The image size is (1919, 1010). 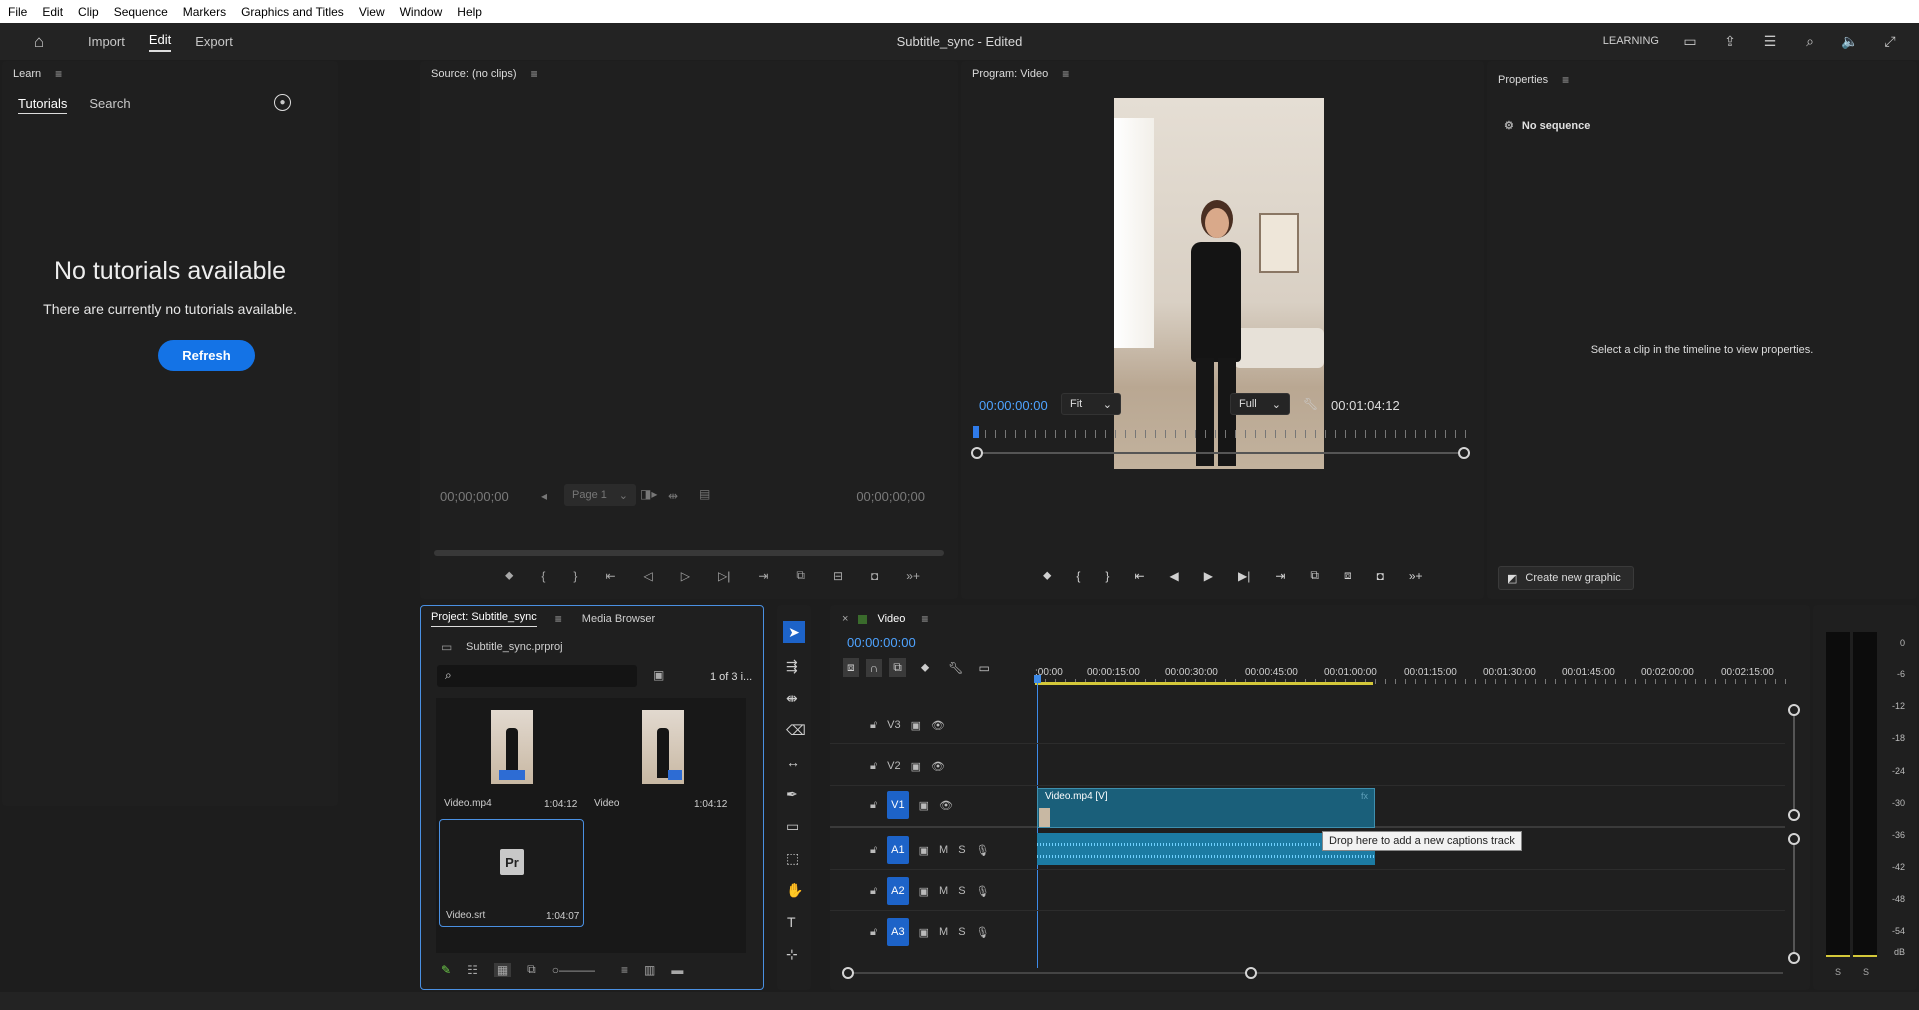 What do you see at coordinates (573, 970) in the screenshot?
I see `zoom-slider: ○———` at bounding box center [573, 970].